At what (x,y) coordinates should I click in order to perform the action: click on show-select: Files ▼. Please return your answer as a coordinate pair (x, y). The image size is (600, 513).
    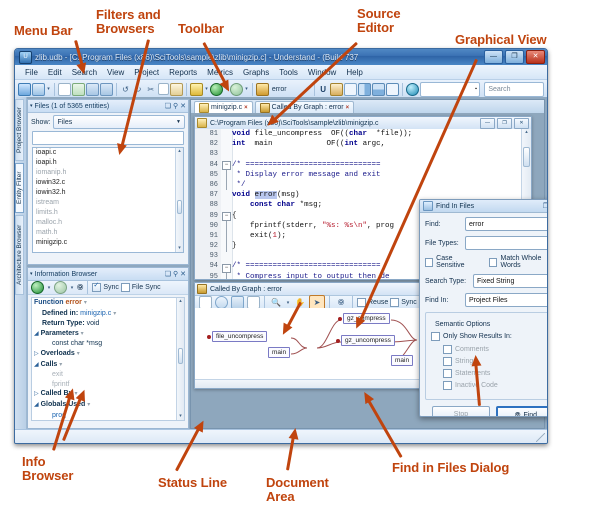
    Looking at the image, I should click on (119, 122).